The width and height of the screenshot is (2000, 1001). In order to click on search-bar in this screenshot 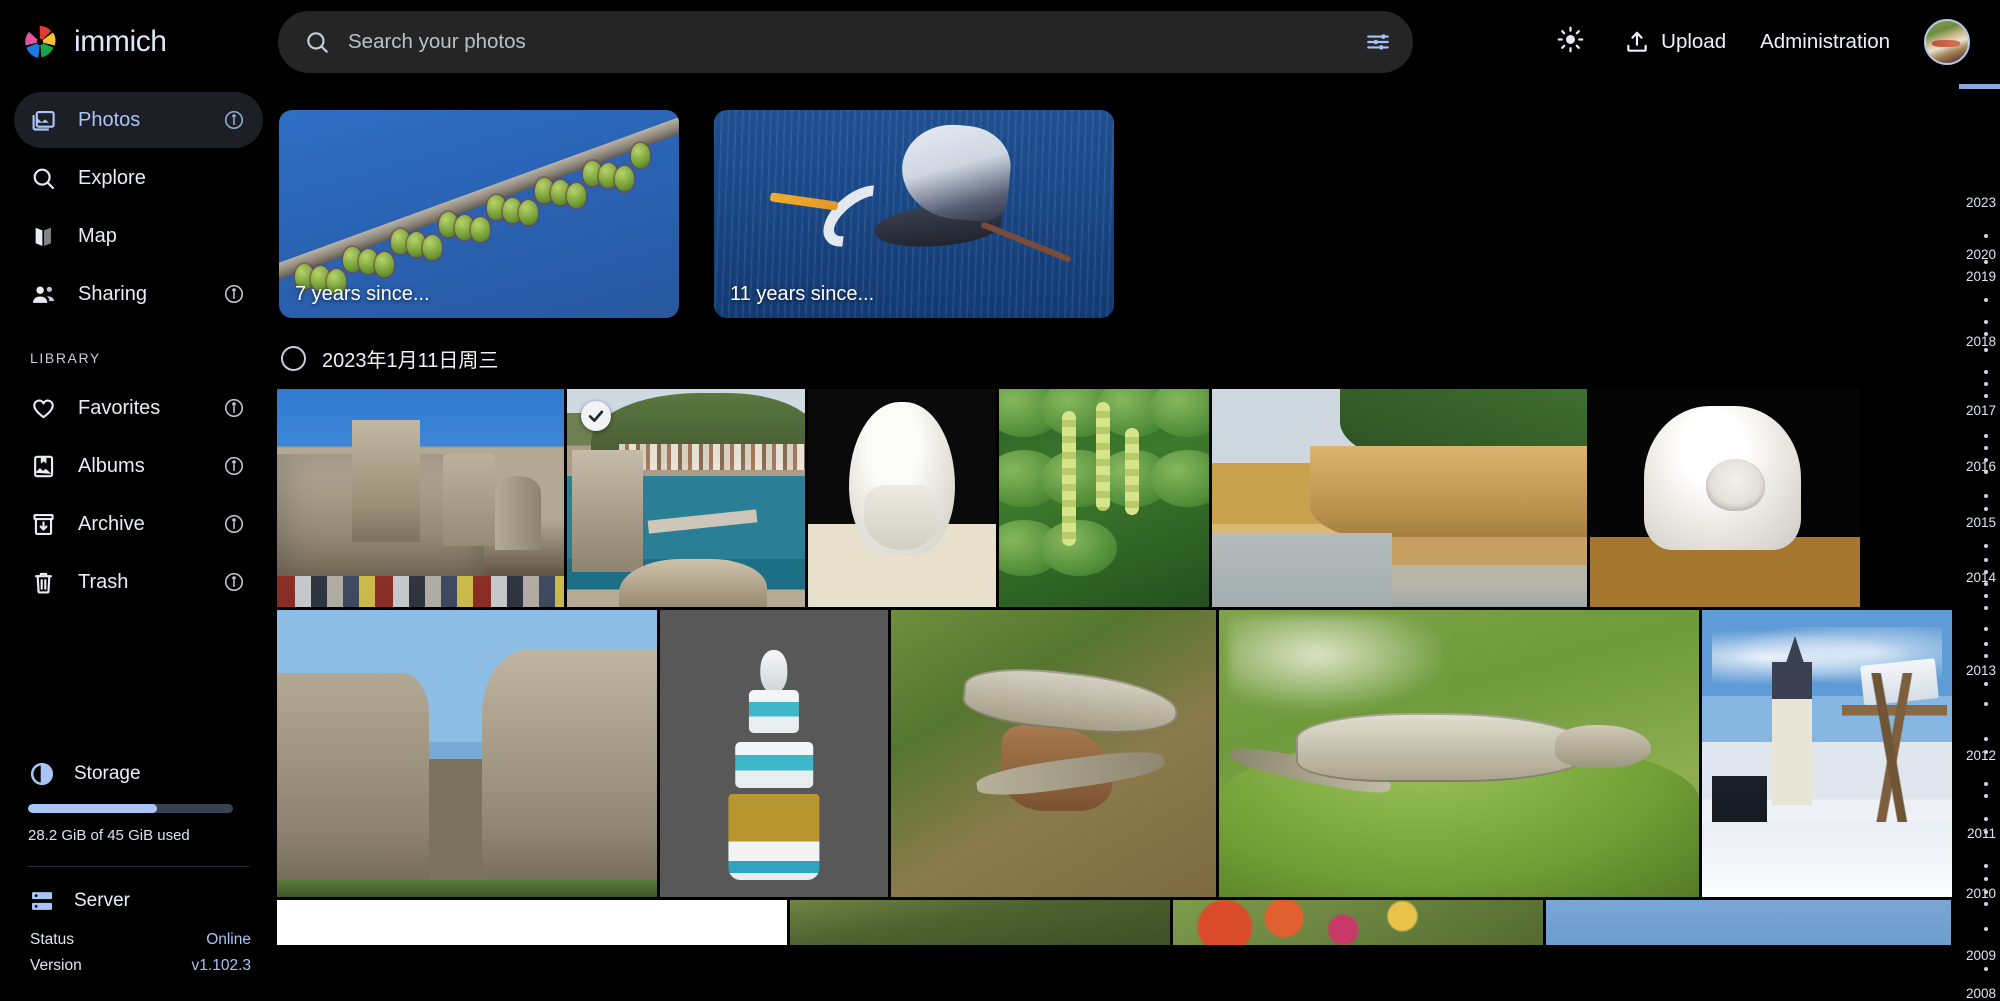, I will do `click(845, 42)`.